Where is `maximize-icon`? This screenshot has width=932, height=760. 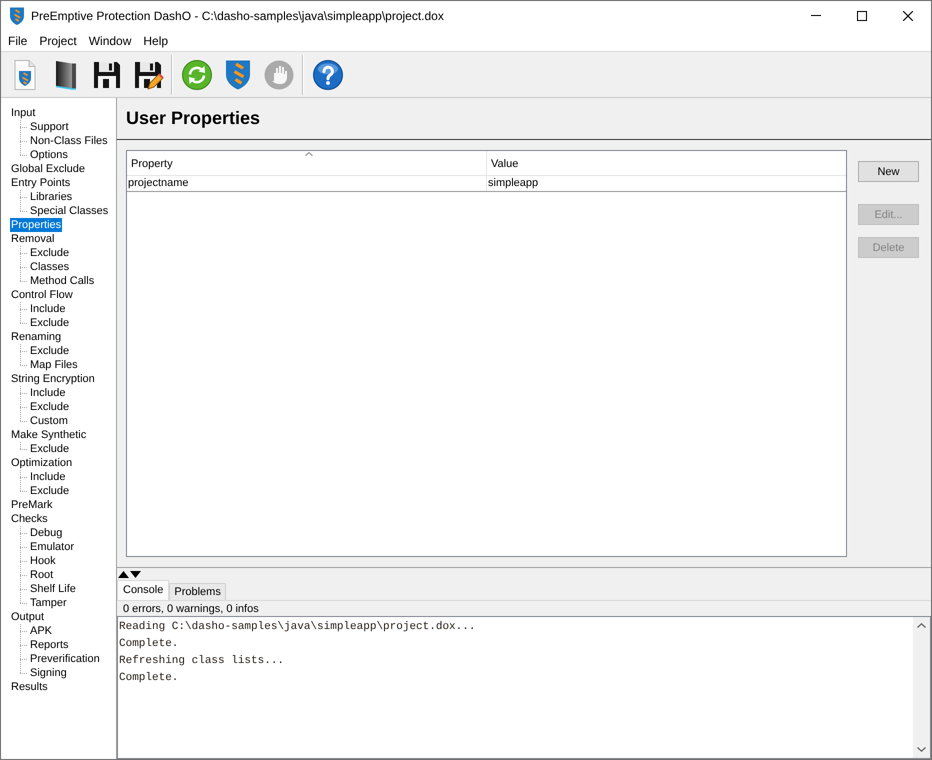
maximize-icon is located at coordinates (862, 15).